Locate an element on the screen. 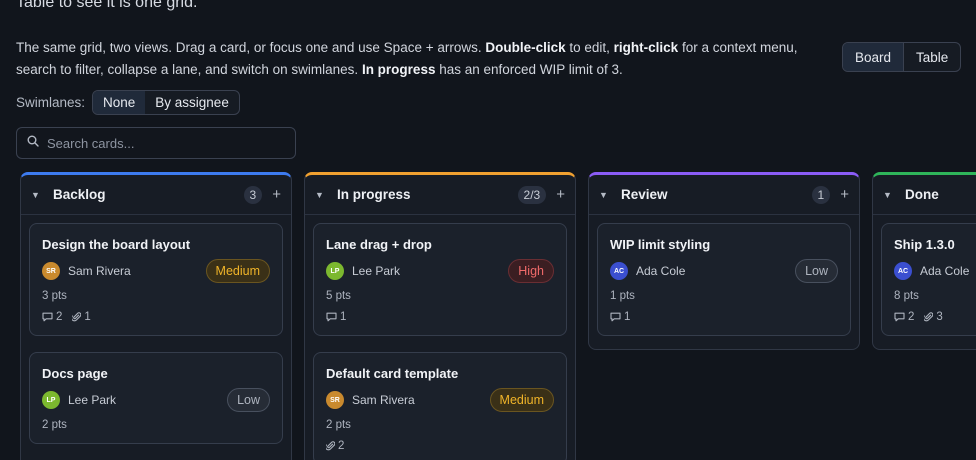 This screenshot has height=460, width=976. lane-count-badge: 2/3 is located at coordinates (532, 194).